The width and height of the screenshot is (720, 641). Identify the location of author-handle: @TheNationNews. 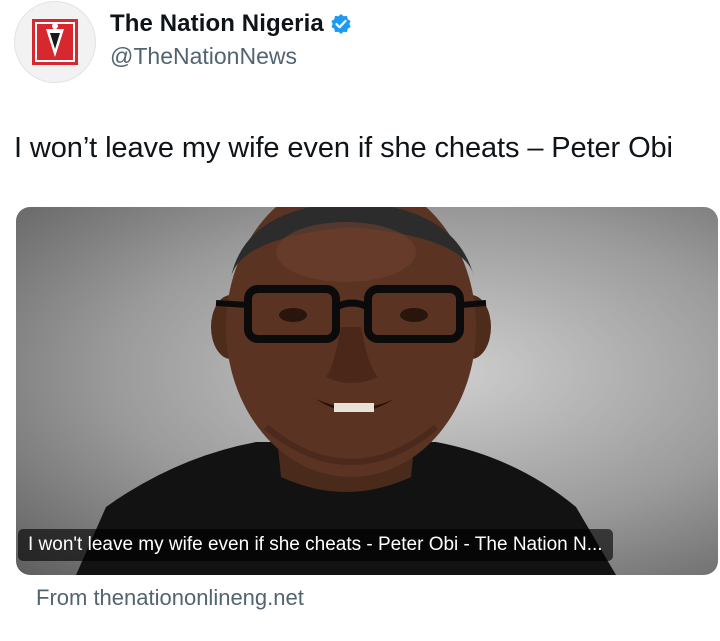
(231, 56).